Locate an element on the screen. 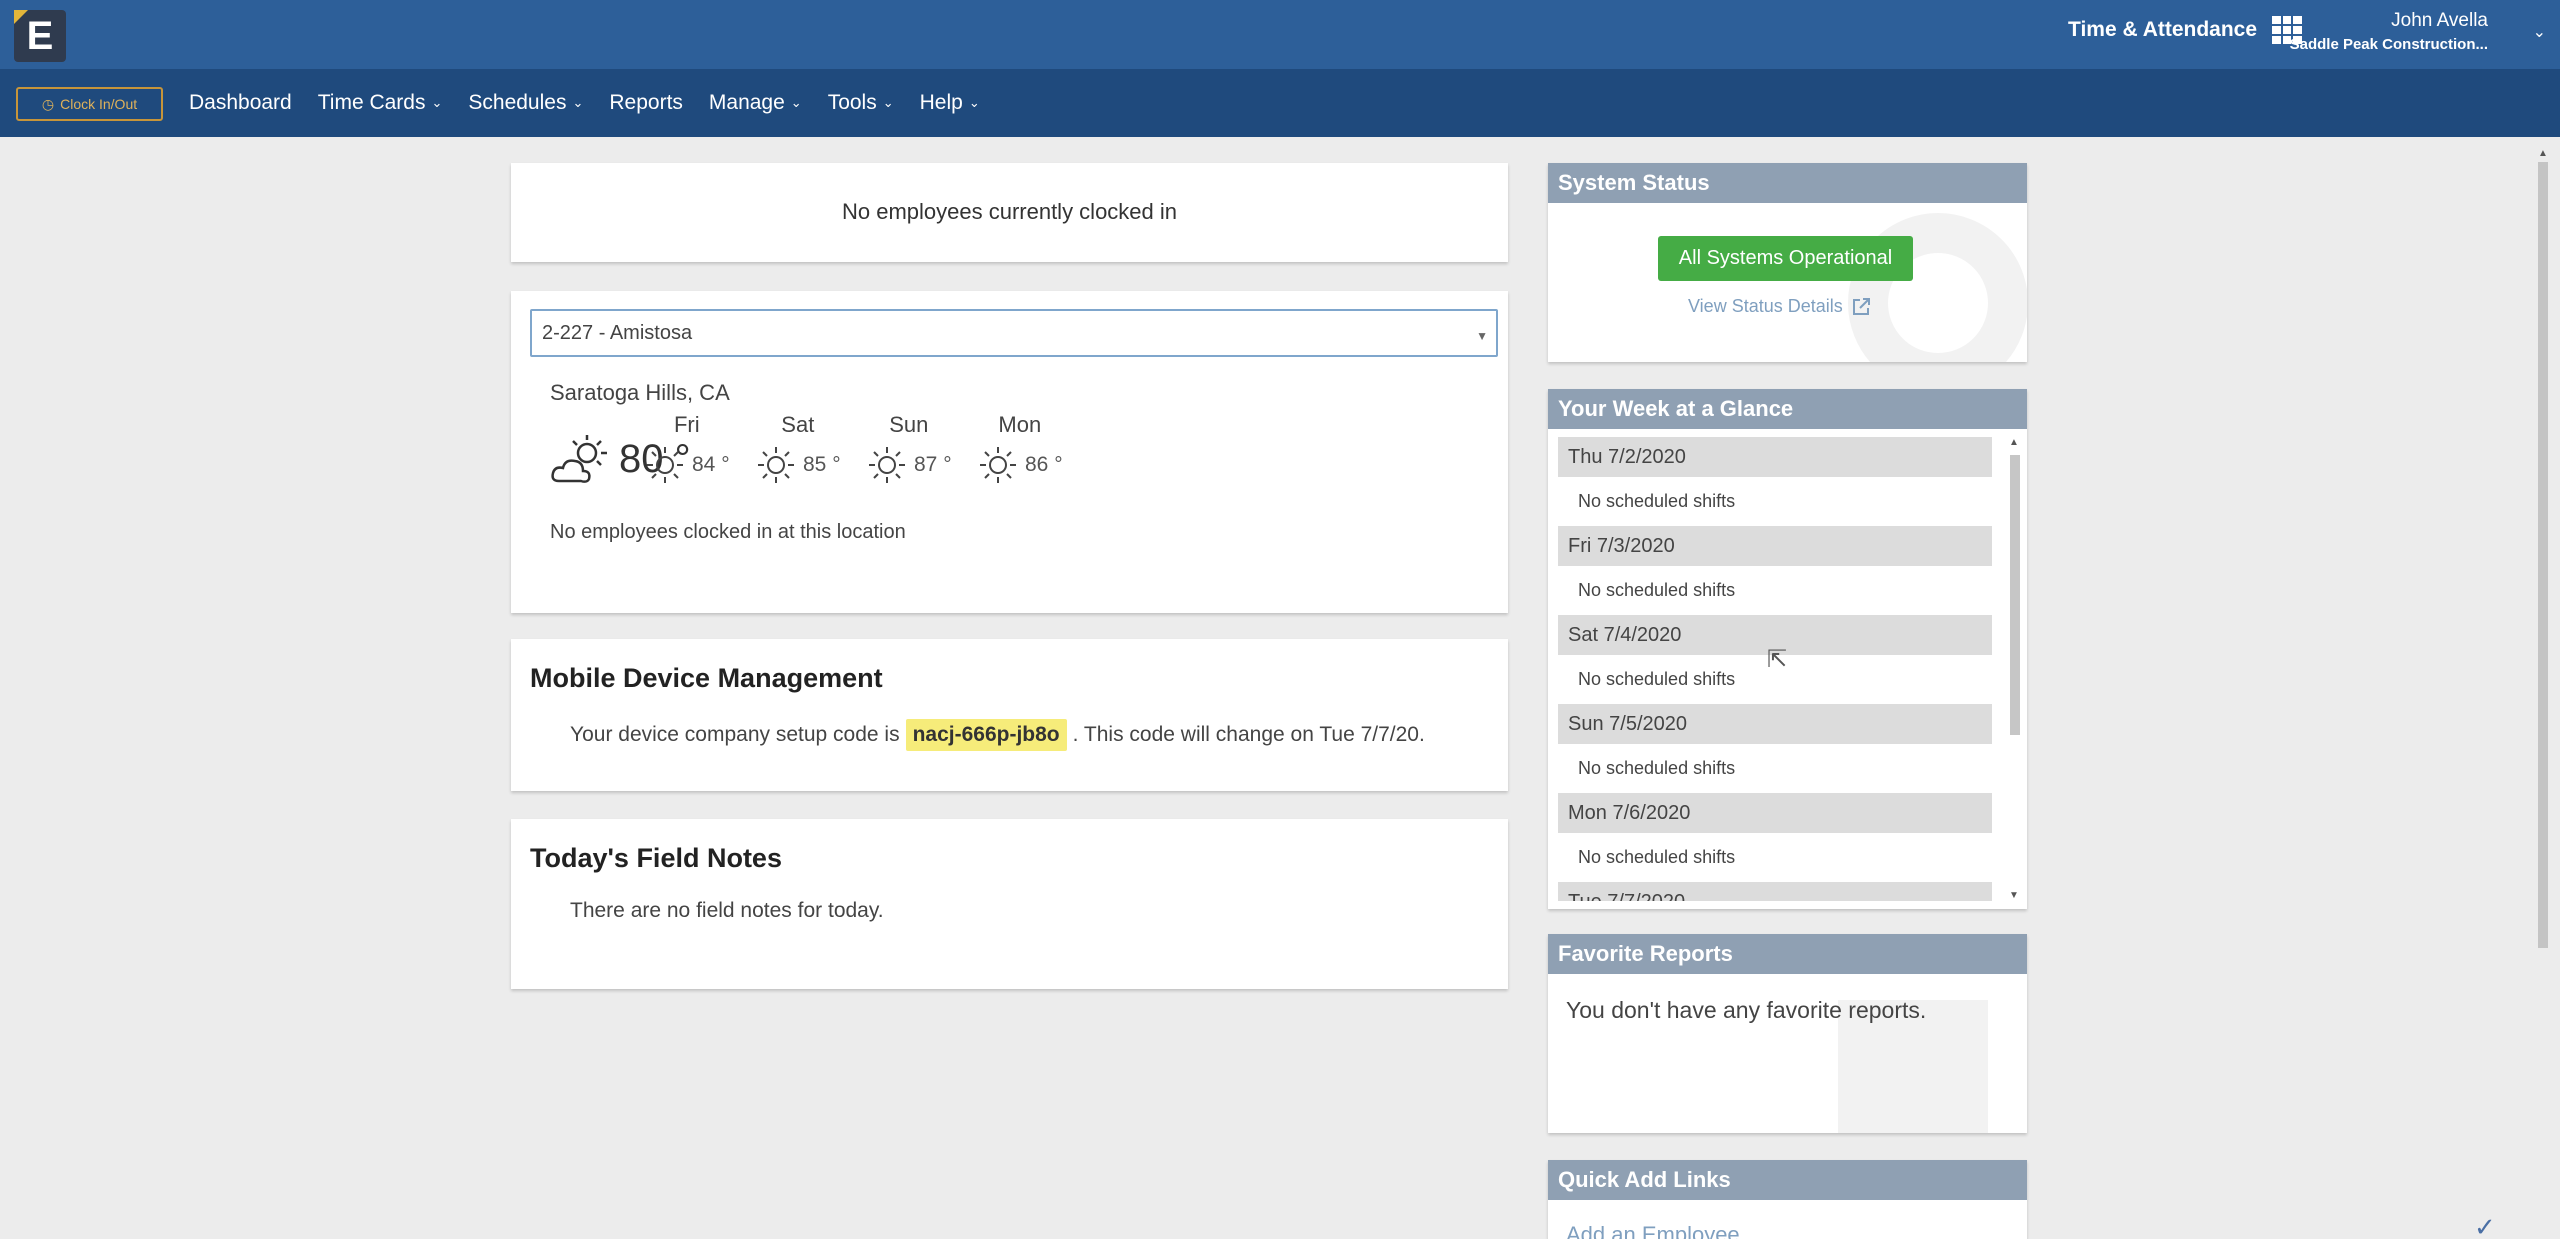 The width and height of the screenshot is (2560, 1239). field-notes-title: Today's Field Notes is located at coordinates (656, 858).